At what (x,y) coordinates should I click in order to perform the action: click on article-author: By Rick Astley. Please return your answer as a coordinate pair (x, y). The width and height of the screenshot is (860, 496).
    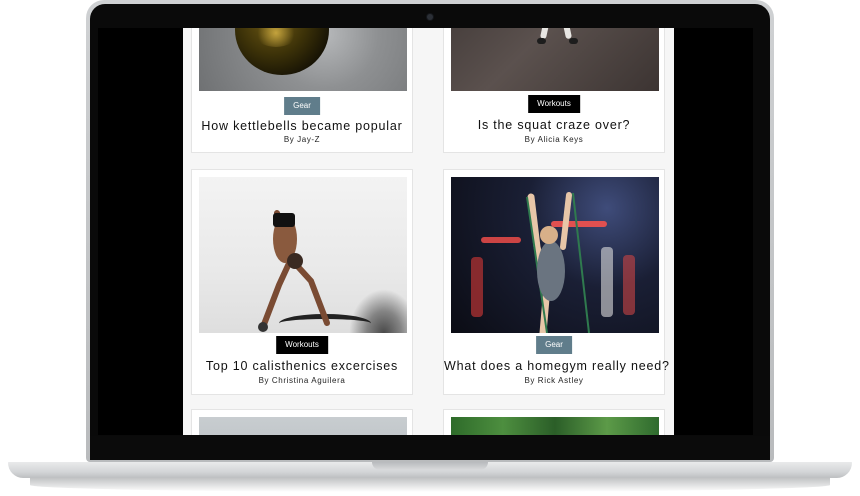
    Looking at the image, I should click on (554, 380).